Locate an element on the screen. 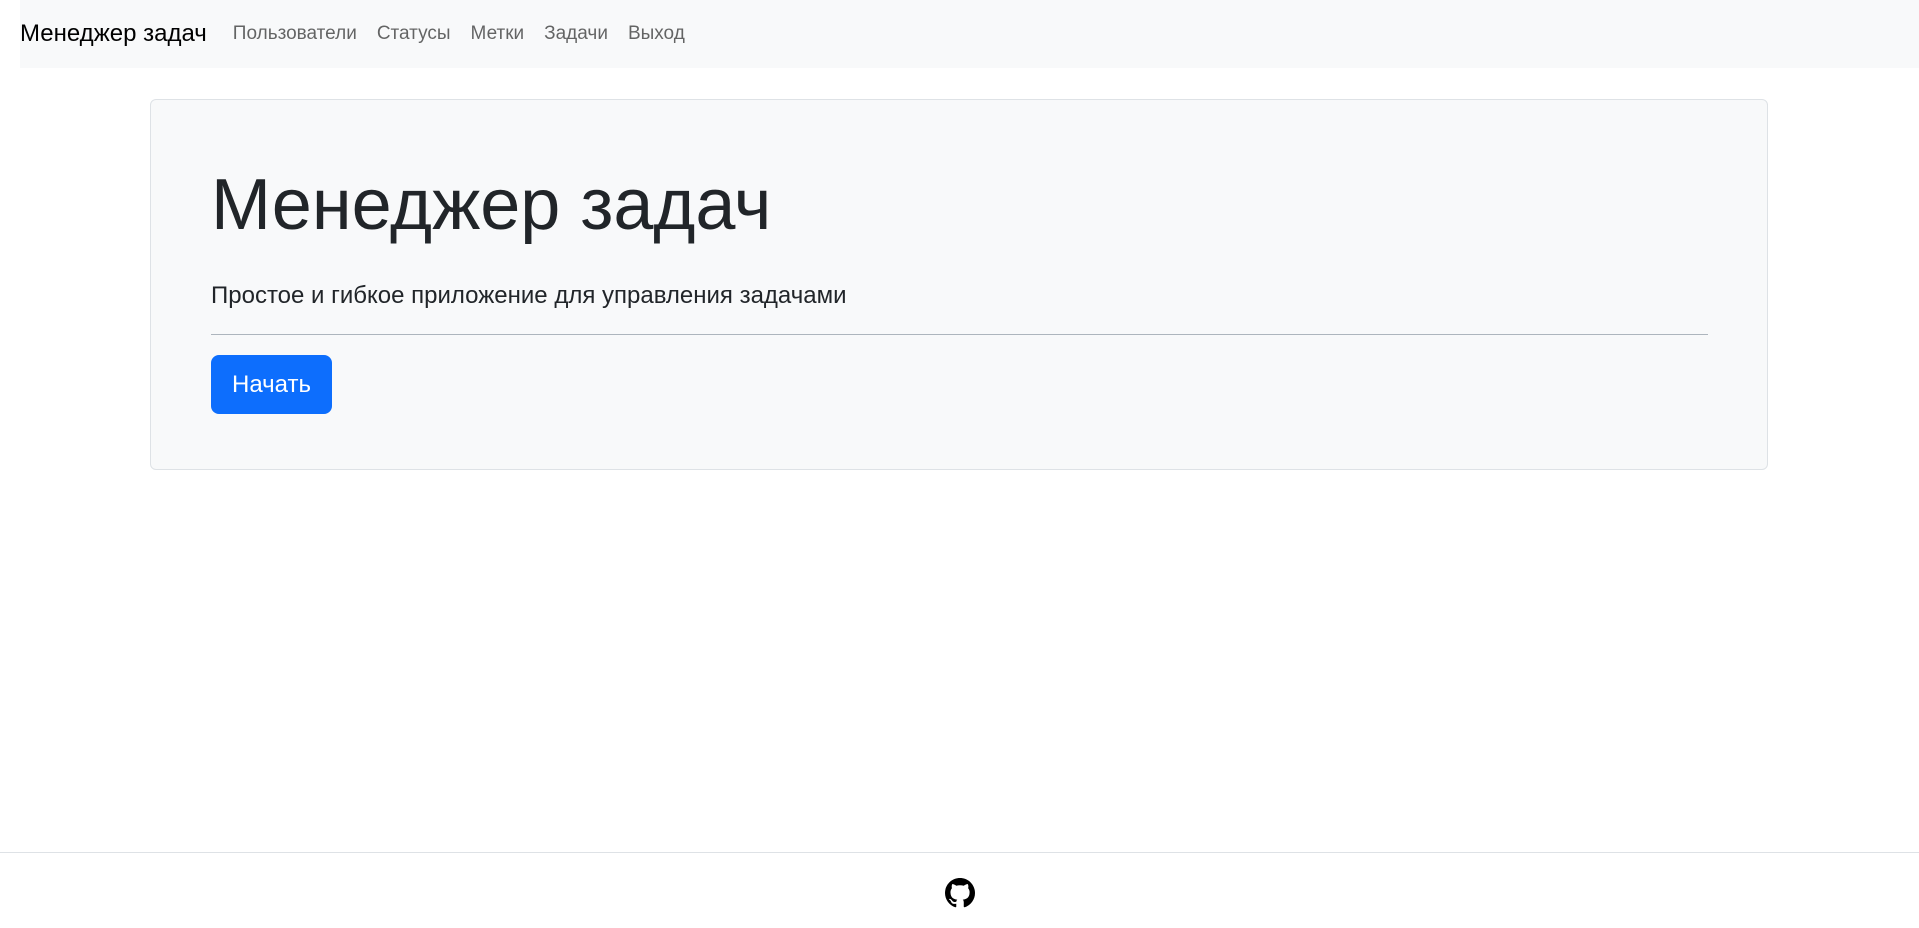  navbar-brand: Менеджер задач is located at coordinates (113, 34).